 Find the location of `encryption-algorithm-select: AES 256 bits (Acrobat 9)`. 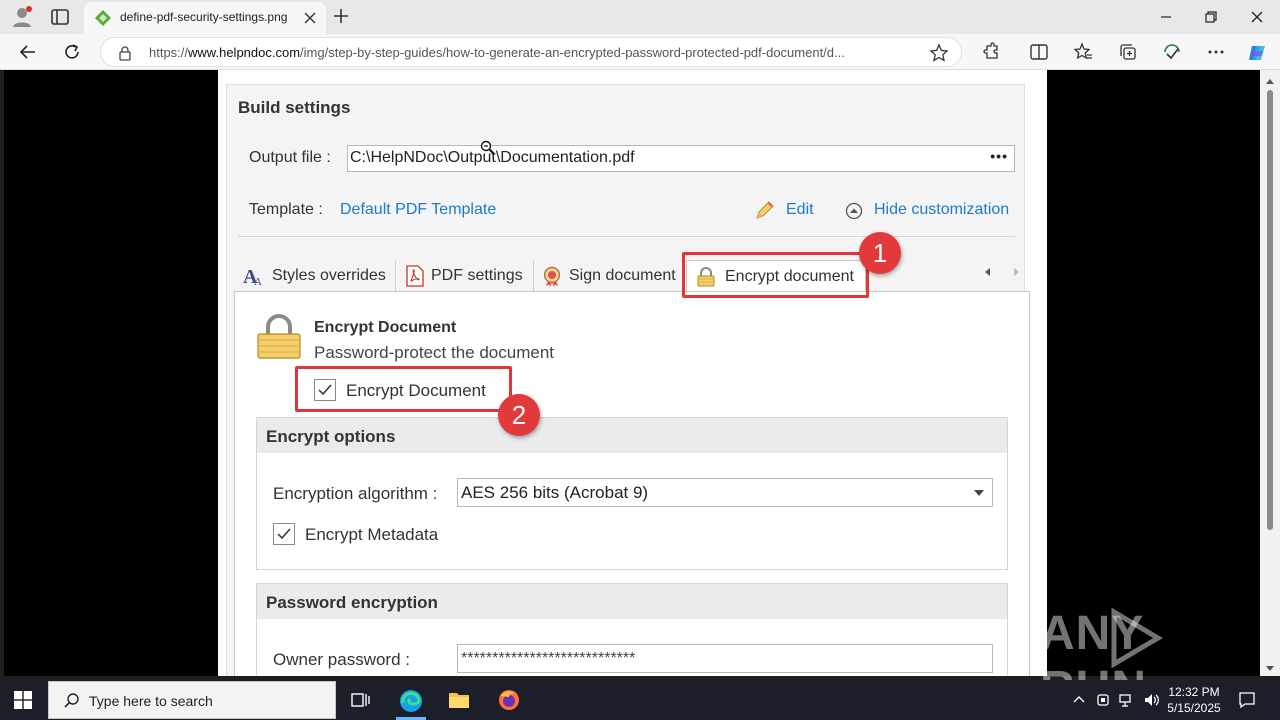

encryption-algorithm-select: AES 256 bits (Acrobat 9) is located at coordinates (725, 492).